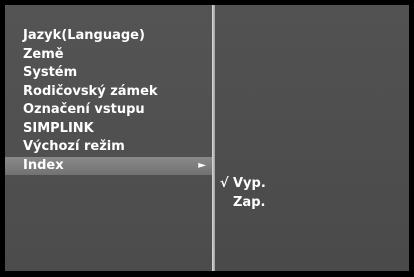 Image resolution: width=414 pixels, height=277 pixels. What do you see at coordinates (108, 129) in the screenshot?
I see `menu-item-simplink: SIMPLINK` at bounding box center [108, 129].